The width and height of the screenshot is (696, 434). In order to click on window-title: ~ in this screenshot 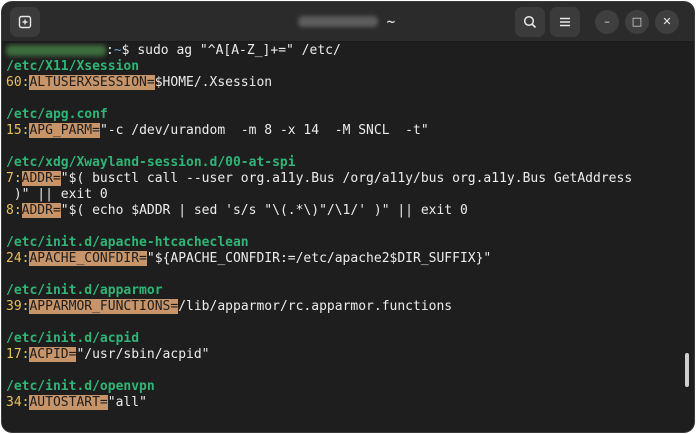, I will do `click(347, 22)`.